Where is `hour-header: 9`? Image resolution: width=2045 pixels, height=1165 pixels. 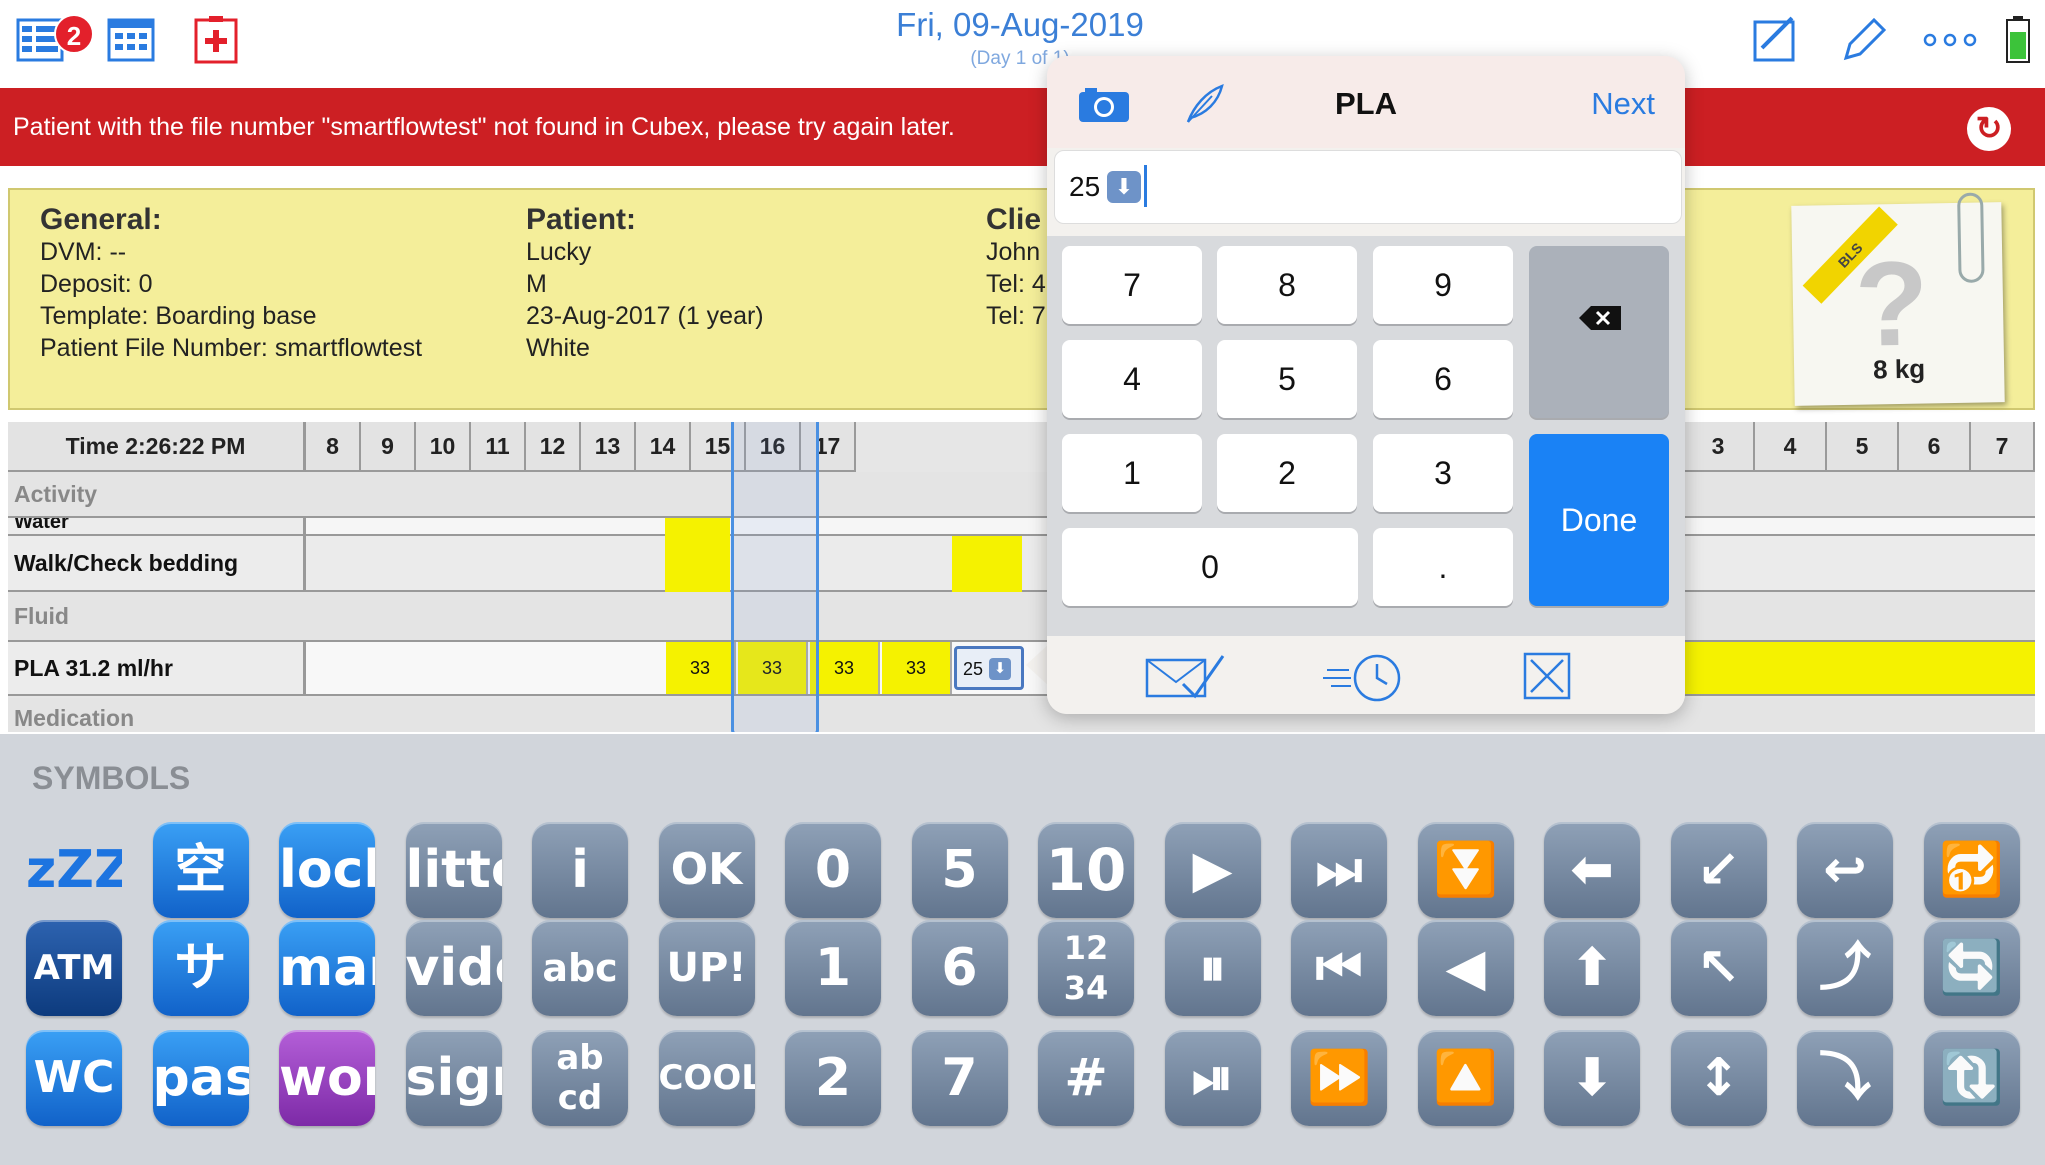 hour-header: 9 is located at coordinates (388, 447).